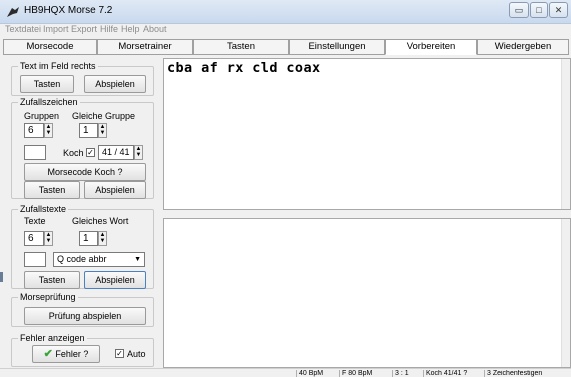  What do you see at coordinates (130, 29) in the screenshot?
I see `menu-item-help: Help` at bounding box center [130, 29].